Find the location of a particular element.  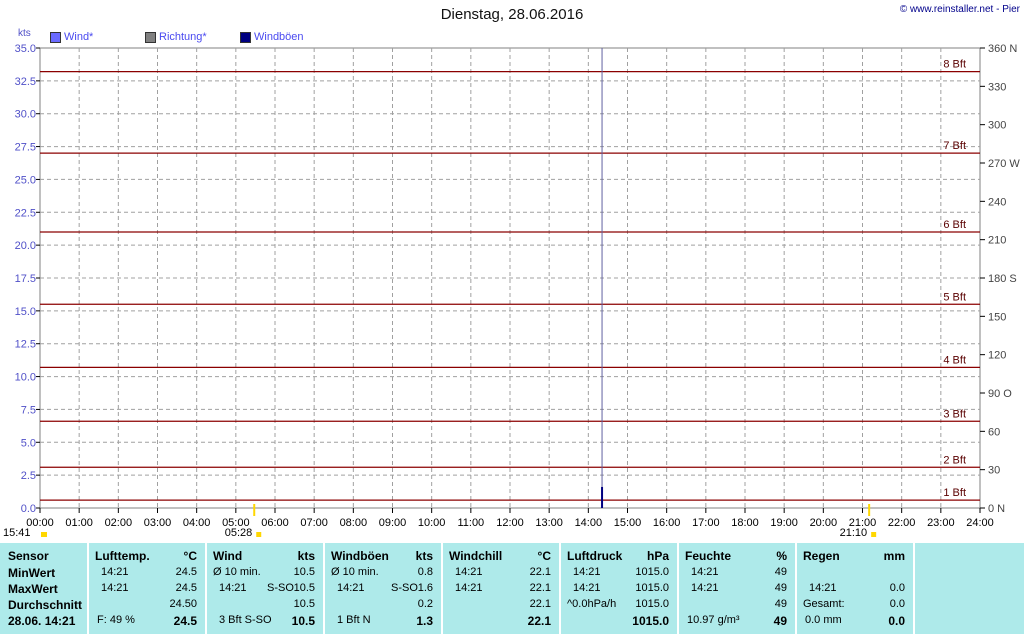

x-tick-label: 04:00 is located at coordinates (197, 523).